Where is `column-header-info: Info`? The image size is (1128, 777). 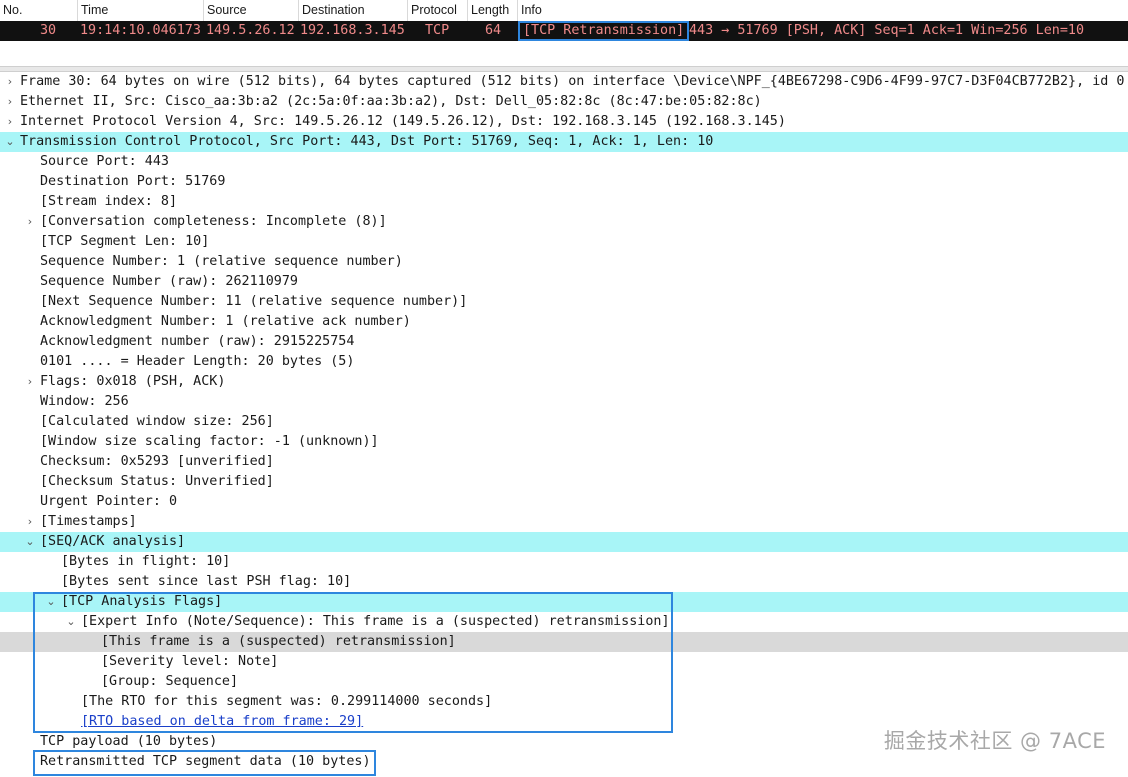
column-header-info: Info is located at coordinates (823, 10).